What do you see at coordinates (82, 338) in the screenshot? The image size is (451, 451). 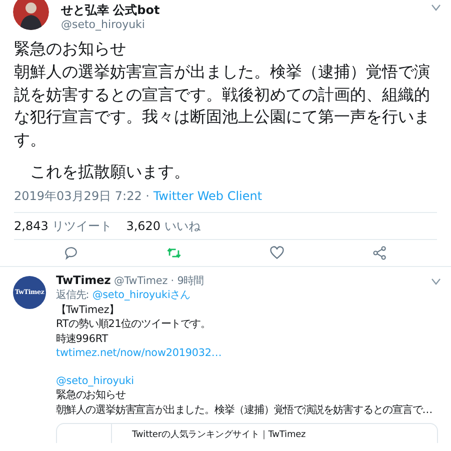 I see `tweet-text: 時速996RT` at bounding box center [82, 338].